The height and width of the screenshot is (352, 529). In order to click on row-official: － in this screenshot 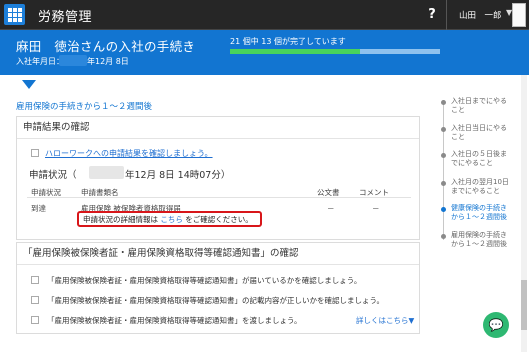, I will do `click(331, 208)`.